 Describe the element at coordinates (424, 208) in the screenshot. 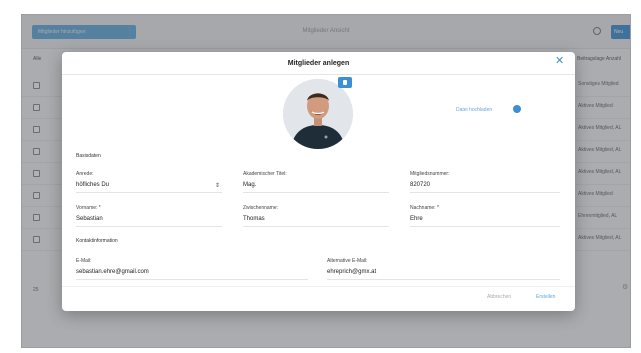

I see `last-name-label: Nachname: *` at that location.